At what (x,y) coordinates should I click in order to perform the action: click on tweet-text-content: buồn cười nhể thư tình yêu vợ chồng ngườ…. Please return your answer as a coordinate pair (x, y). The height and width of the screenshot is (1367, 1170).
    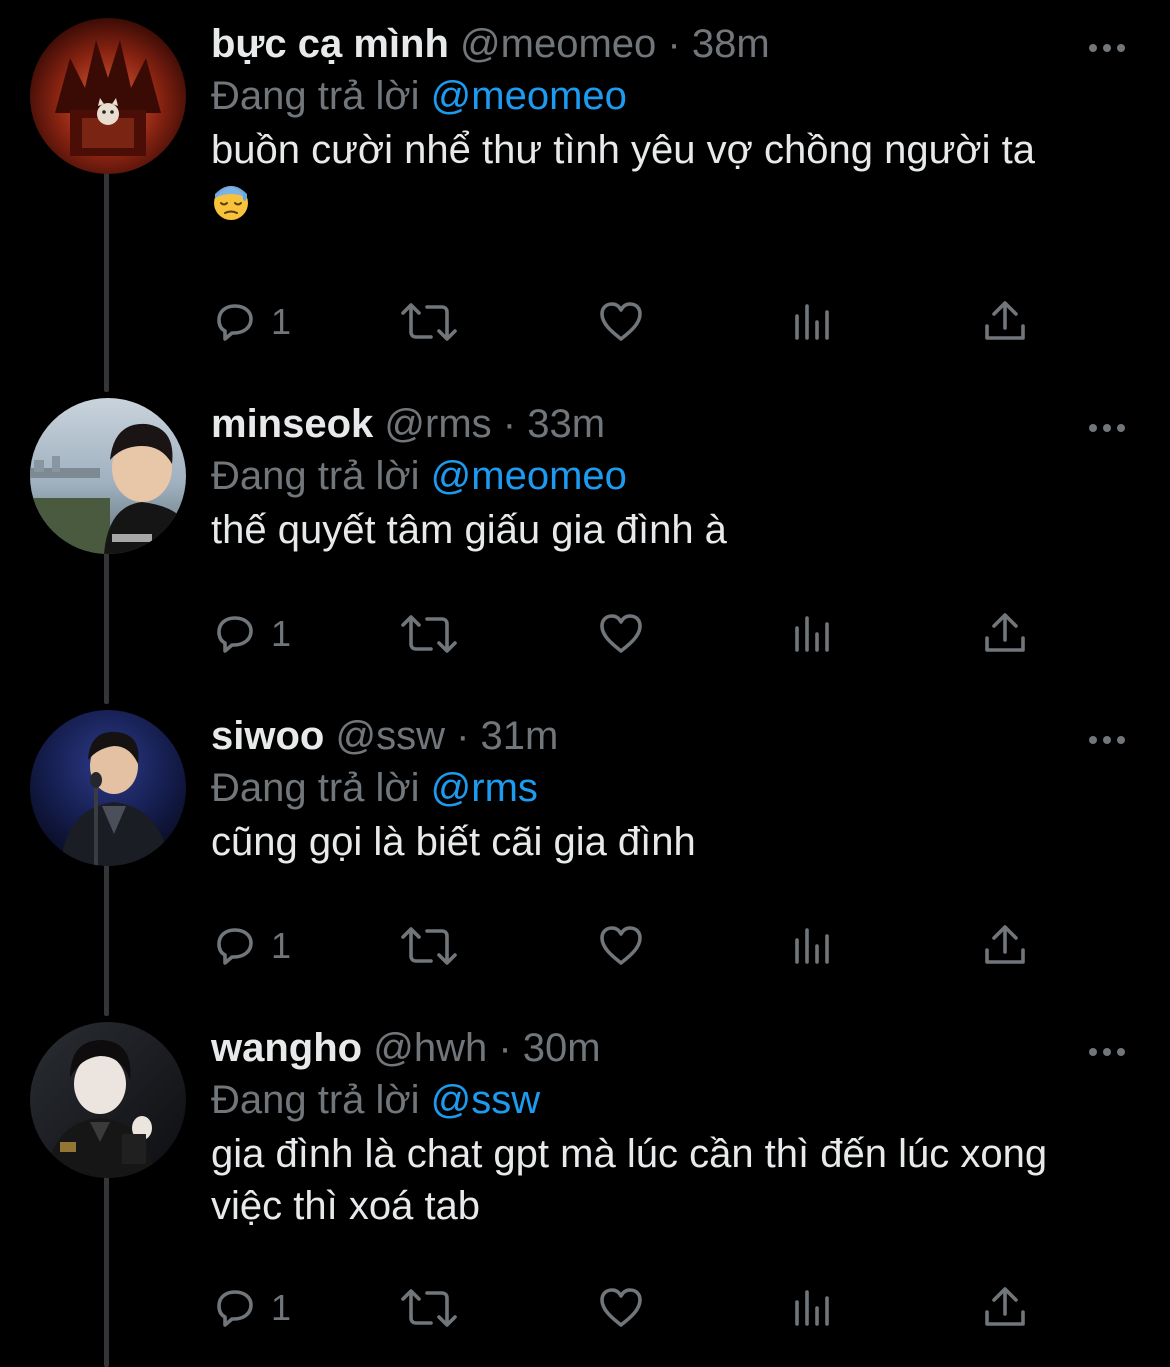
    Looking at the image, I should click on (623, 150).